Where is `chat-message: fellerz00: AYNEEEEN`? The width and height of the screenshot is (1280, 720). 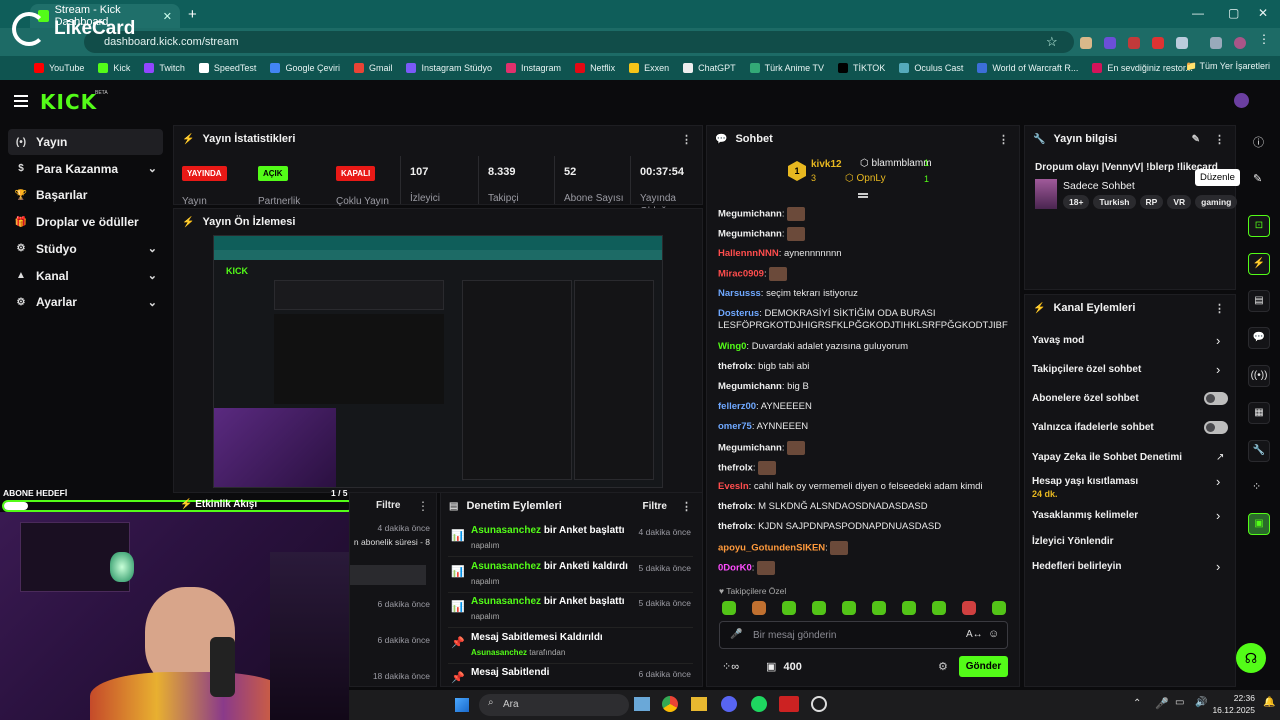 chat-message: fellerz00: AYNEEEEN is located at coordinates (863, 407).